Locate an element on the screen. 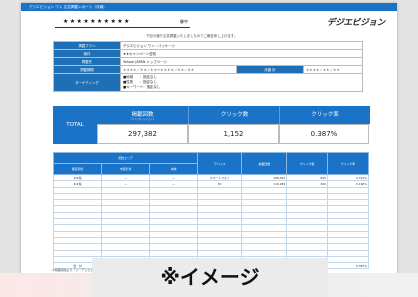 The width and height of the screenshot is (418, 297). clicks-header: クリック数 is located at coordinates (234, 115).